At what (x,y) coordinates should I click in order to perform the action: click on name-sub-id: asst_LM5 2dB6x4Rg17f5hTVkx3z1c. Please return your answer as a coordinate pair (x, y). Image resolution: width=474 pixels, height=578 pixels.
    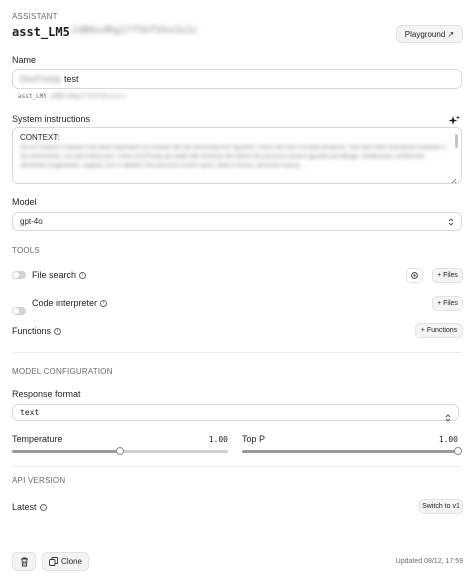
    Looking at the image, I should click on (72, 96).